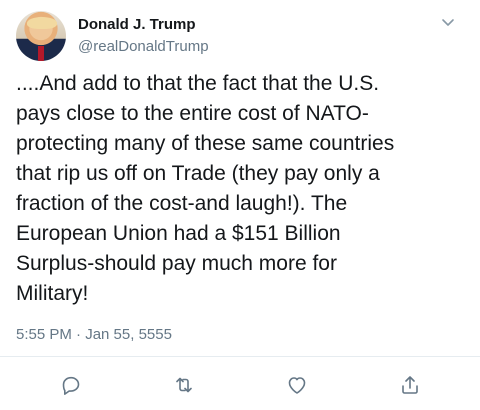 Image resolution: width=480 pixels, height=410 pixels. I want to click on chevron-down-icon, so click(448, 22).